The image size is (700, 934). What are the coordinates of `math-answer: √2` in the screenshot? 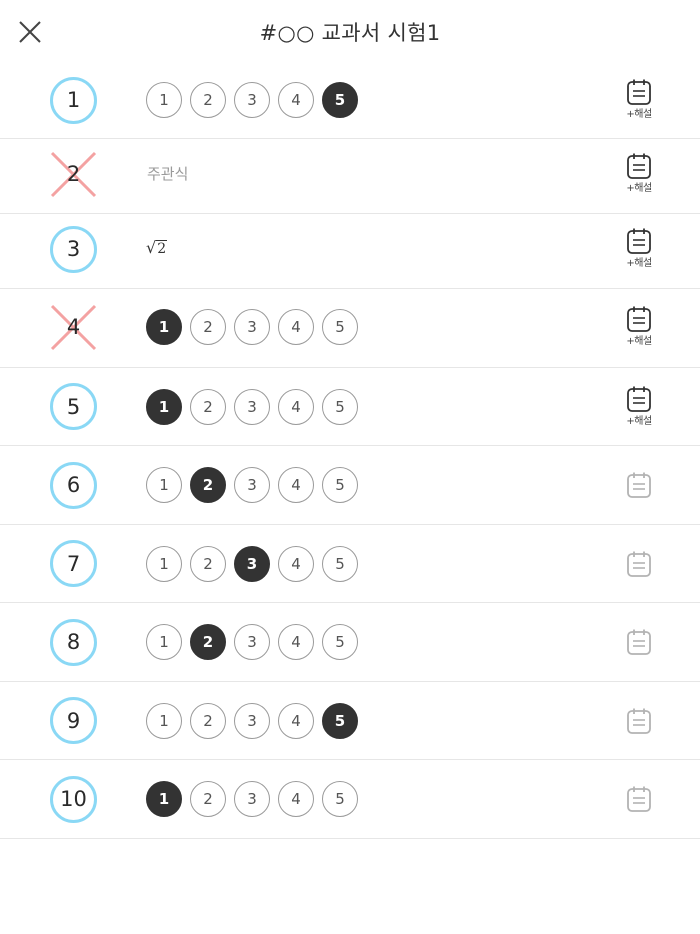 It's located at (157, 247).